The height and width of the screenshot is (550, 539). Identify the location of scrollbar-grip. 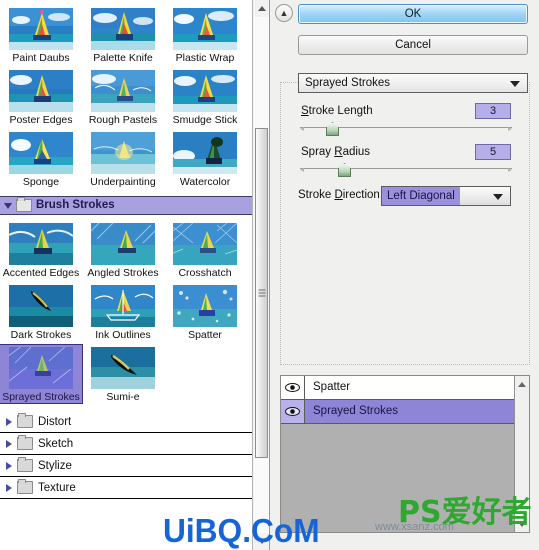
(261, 293).